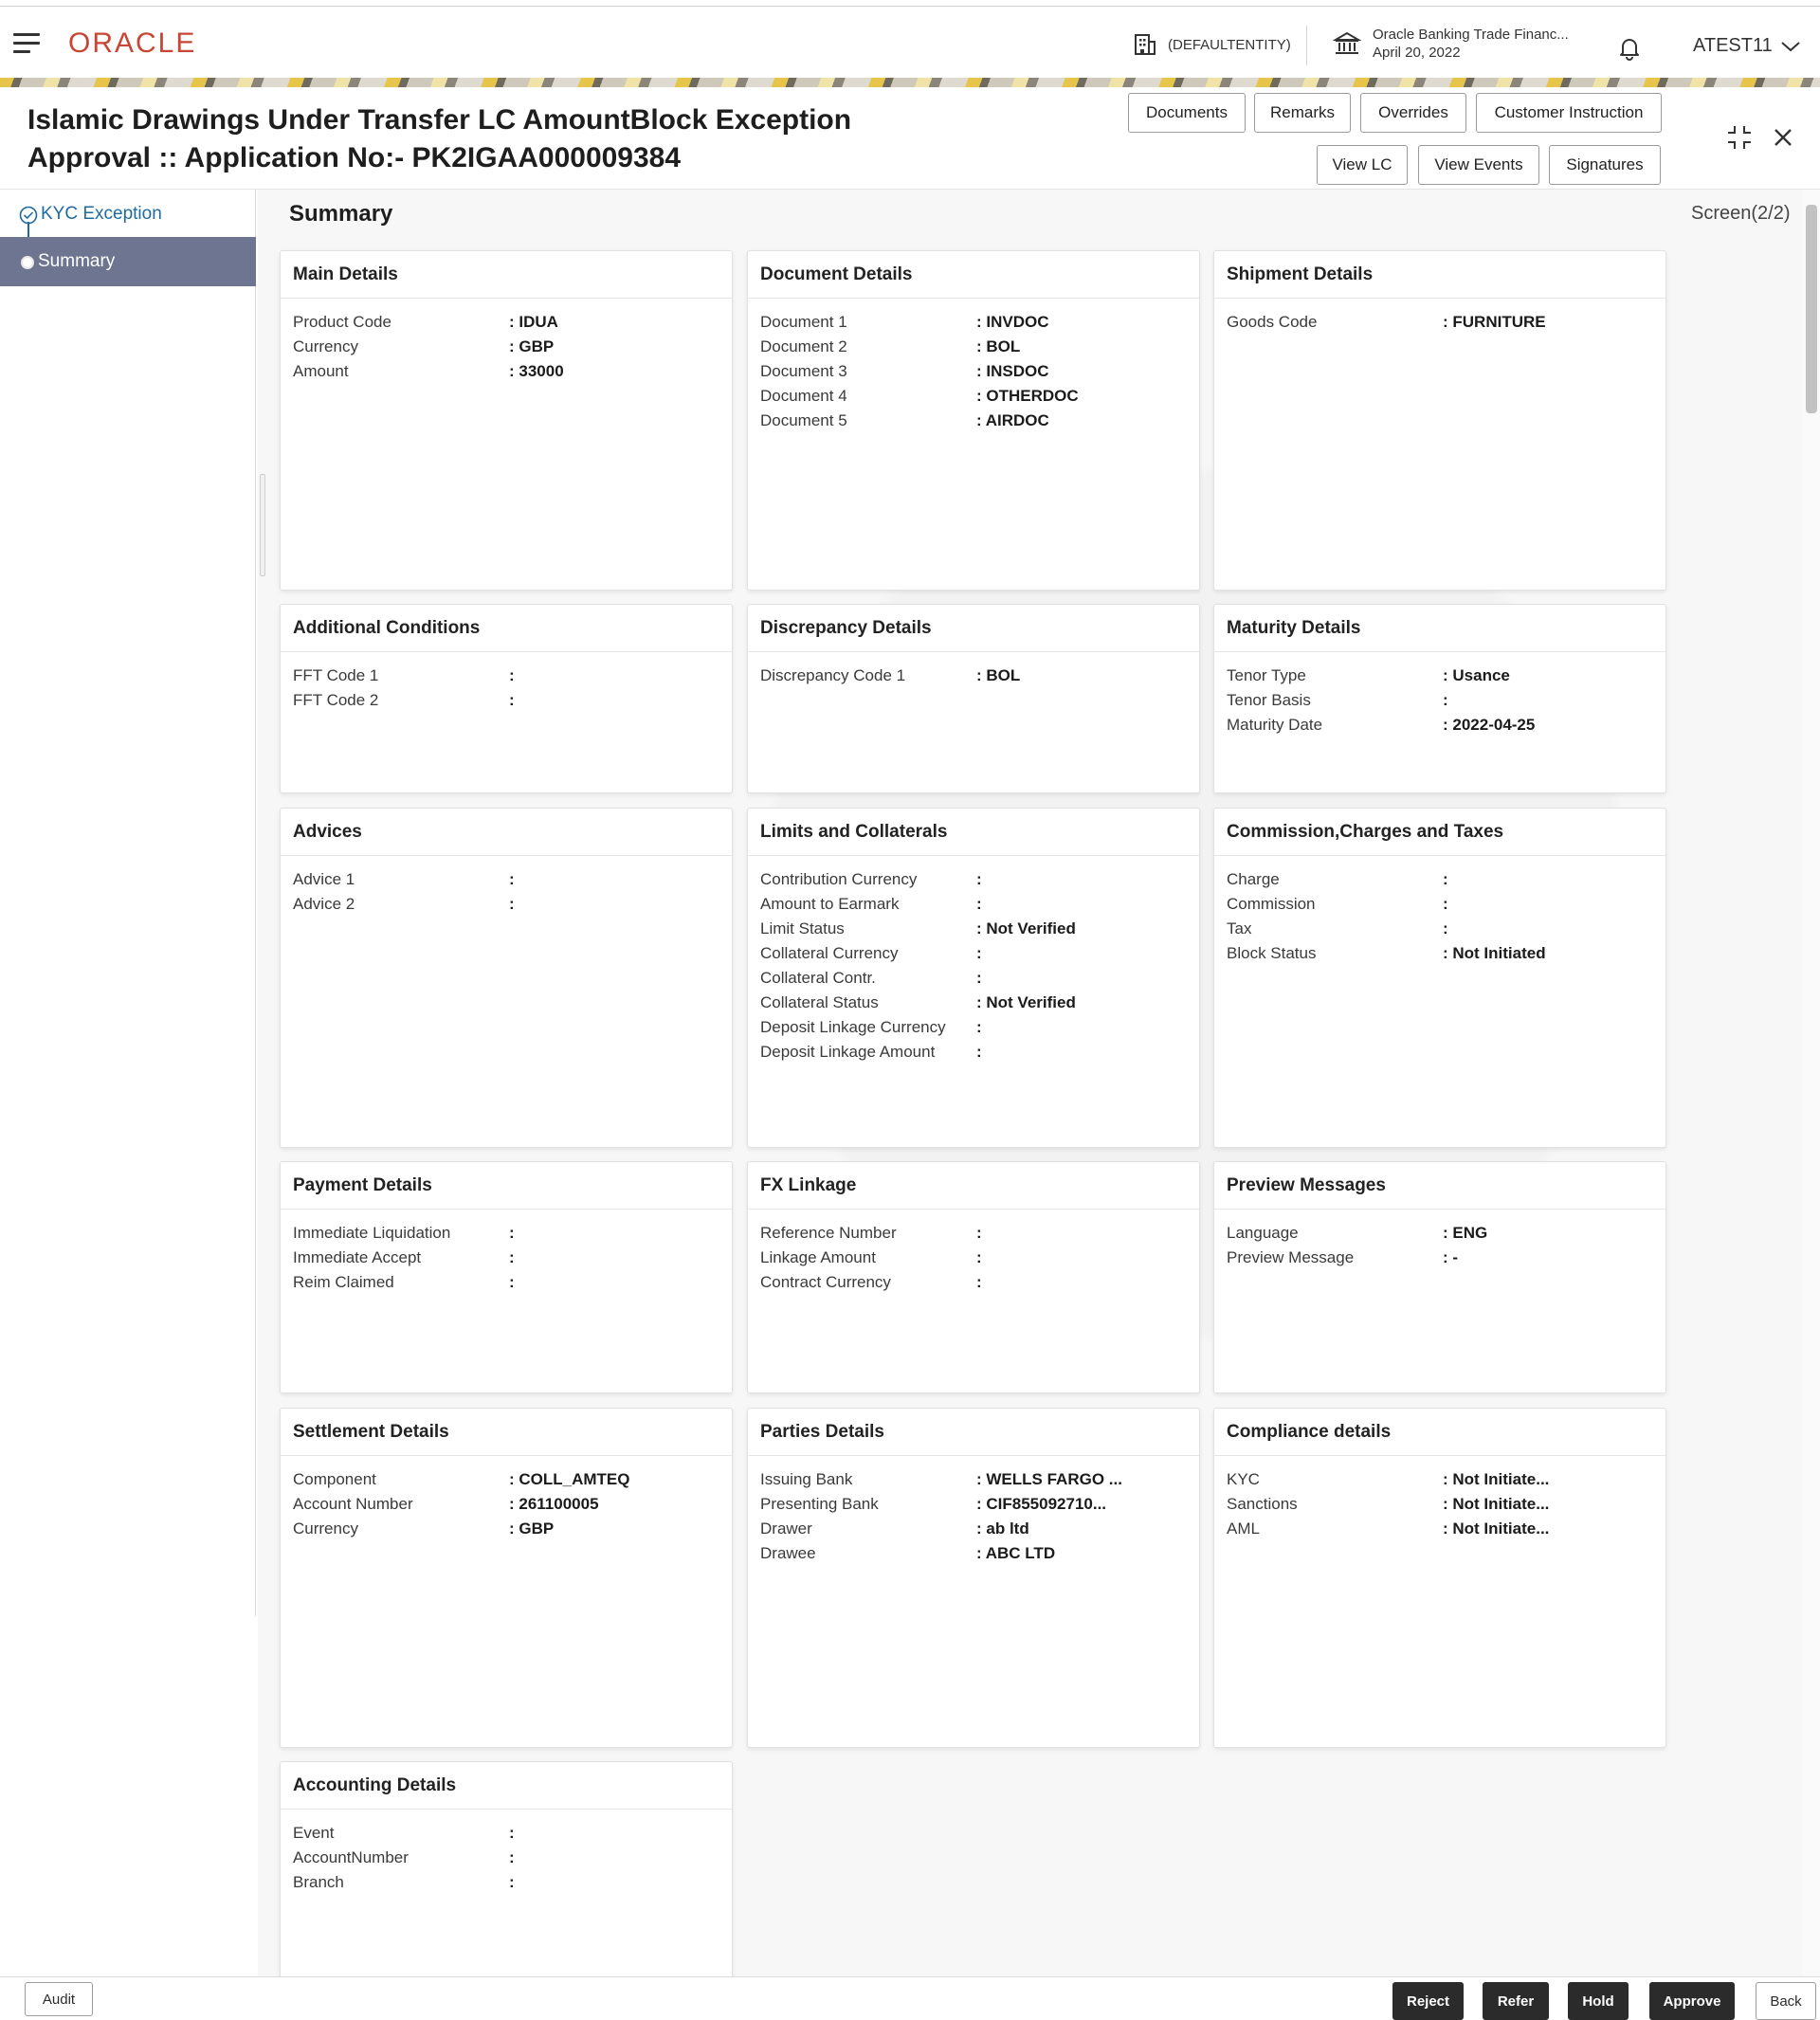 Image resolution: width=1820 pixels, height=2020 pixels. What do you see at coordinates (1476, 675) in the screenshot?
I see `field-value: : Usance` at bounding box center [1476, 675].